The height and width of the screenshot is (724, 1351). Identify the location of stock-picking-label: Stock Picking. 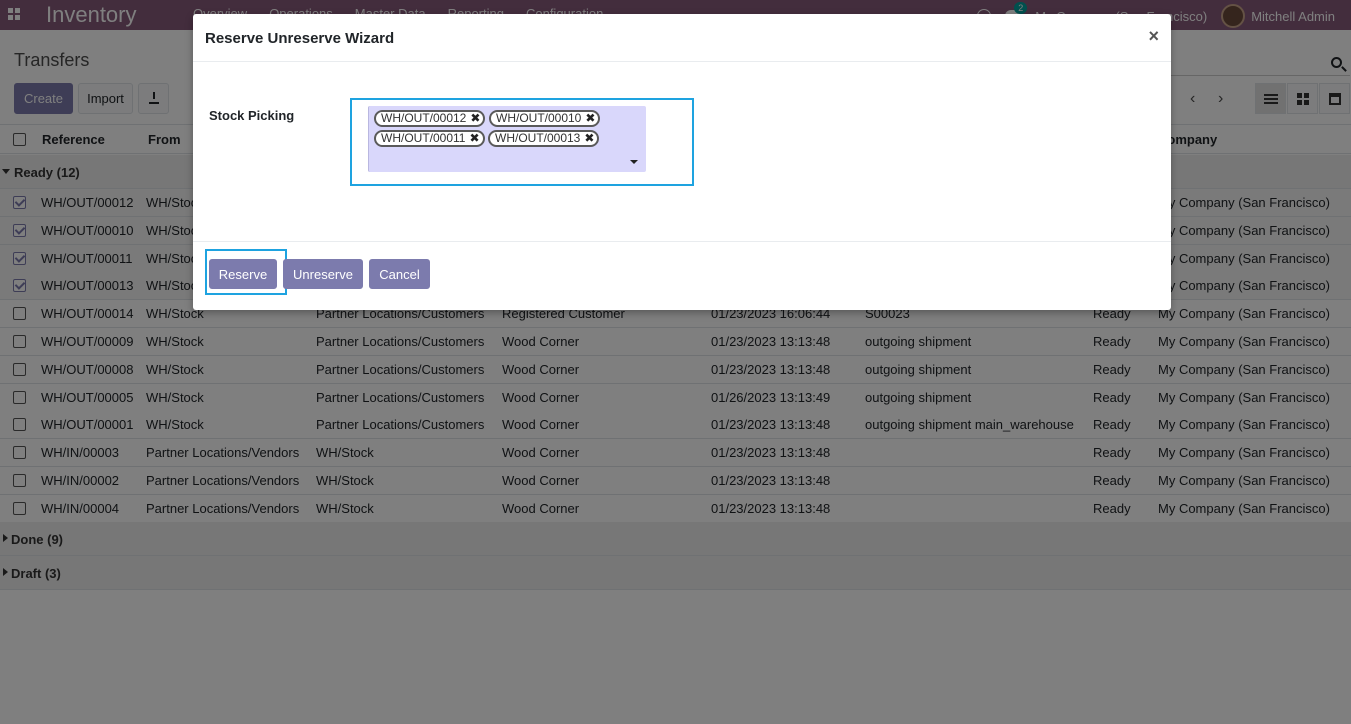
(252, 115).